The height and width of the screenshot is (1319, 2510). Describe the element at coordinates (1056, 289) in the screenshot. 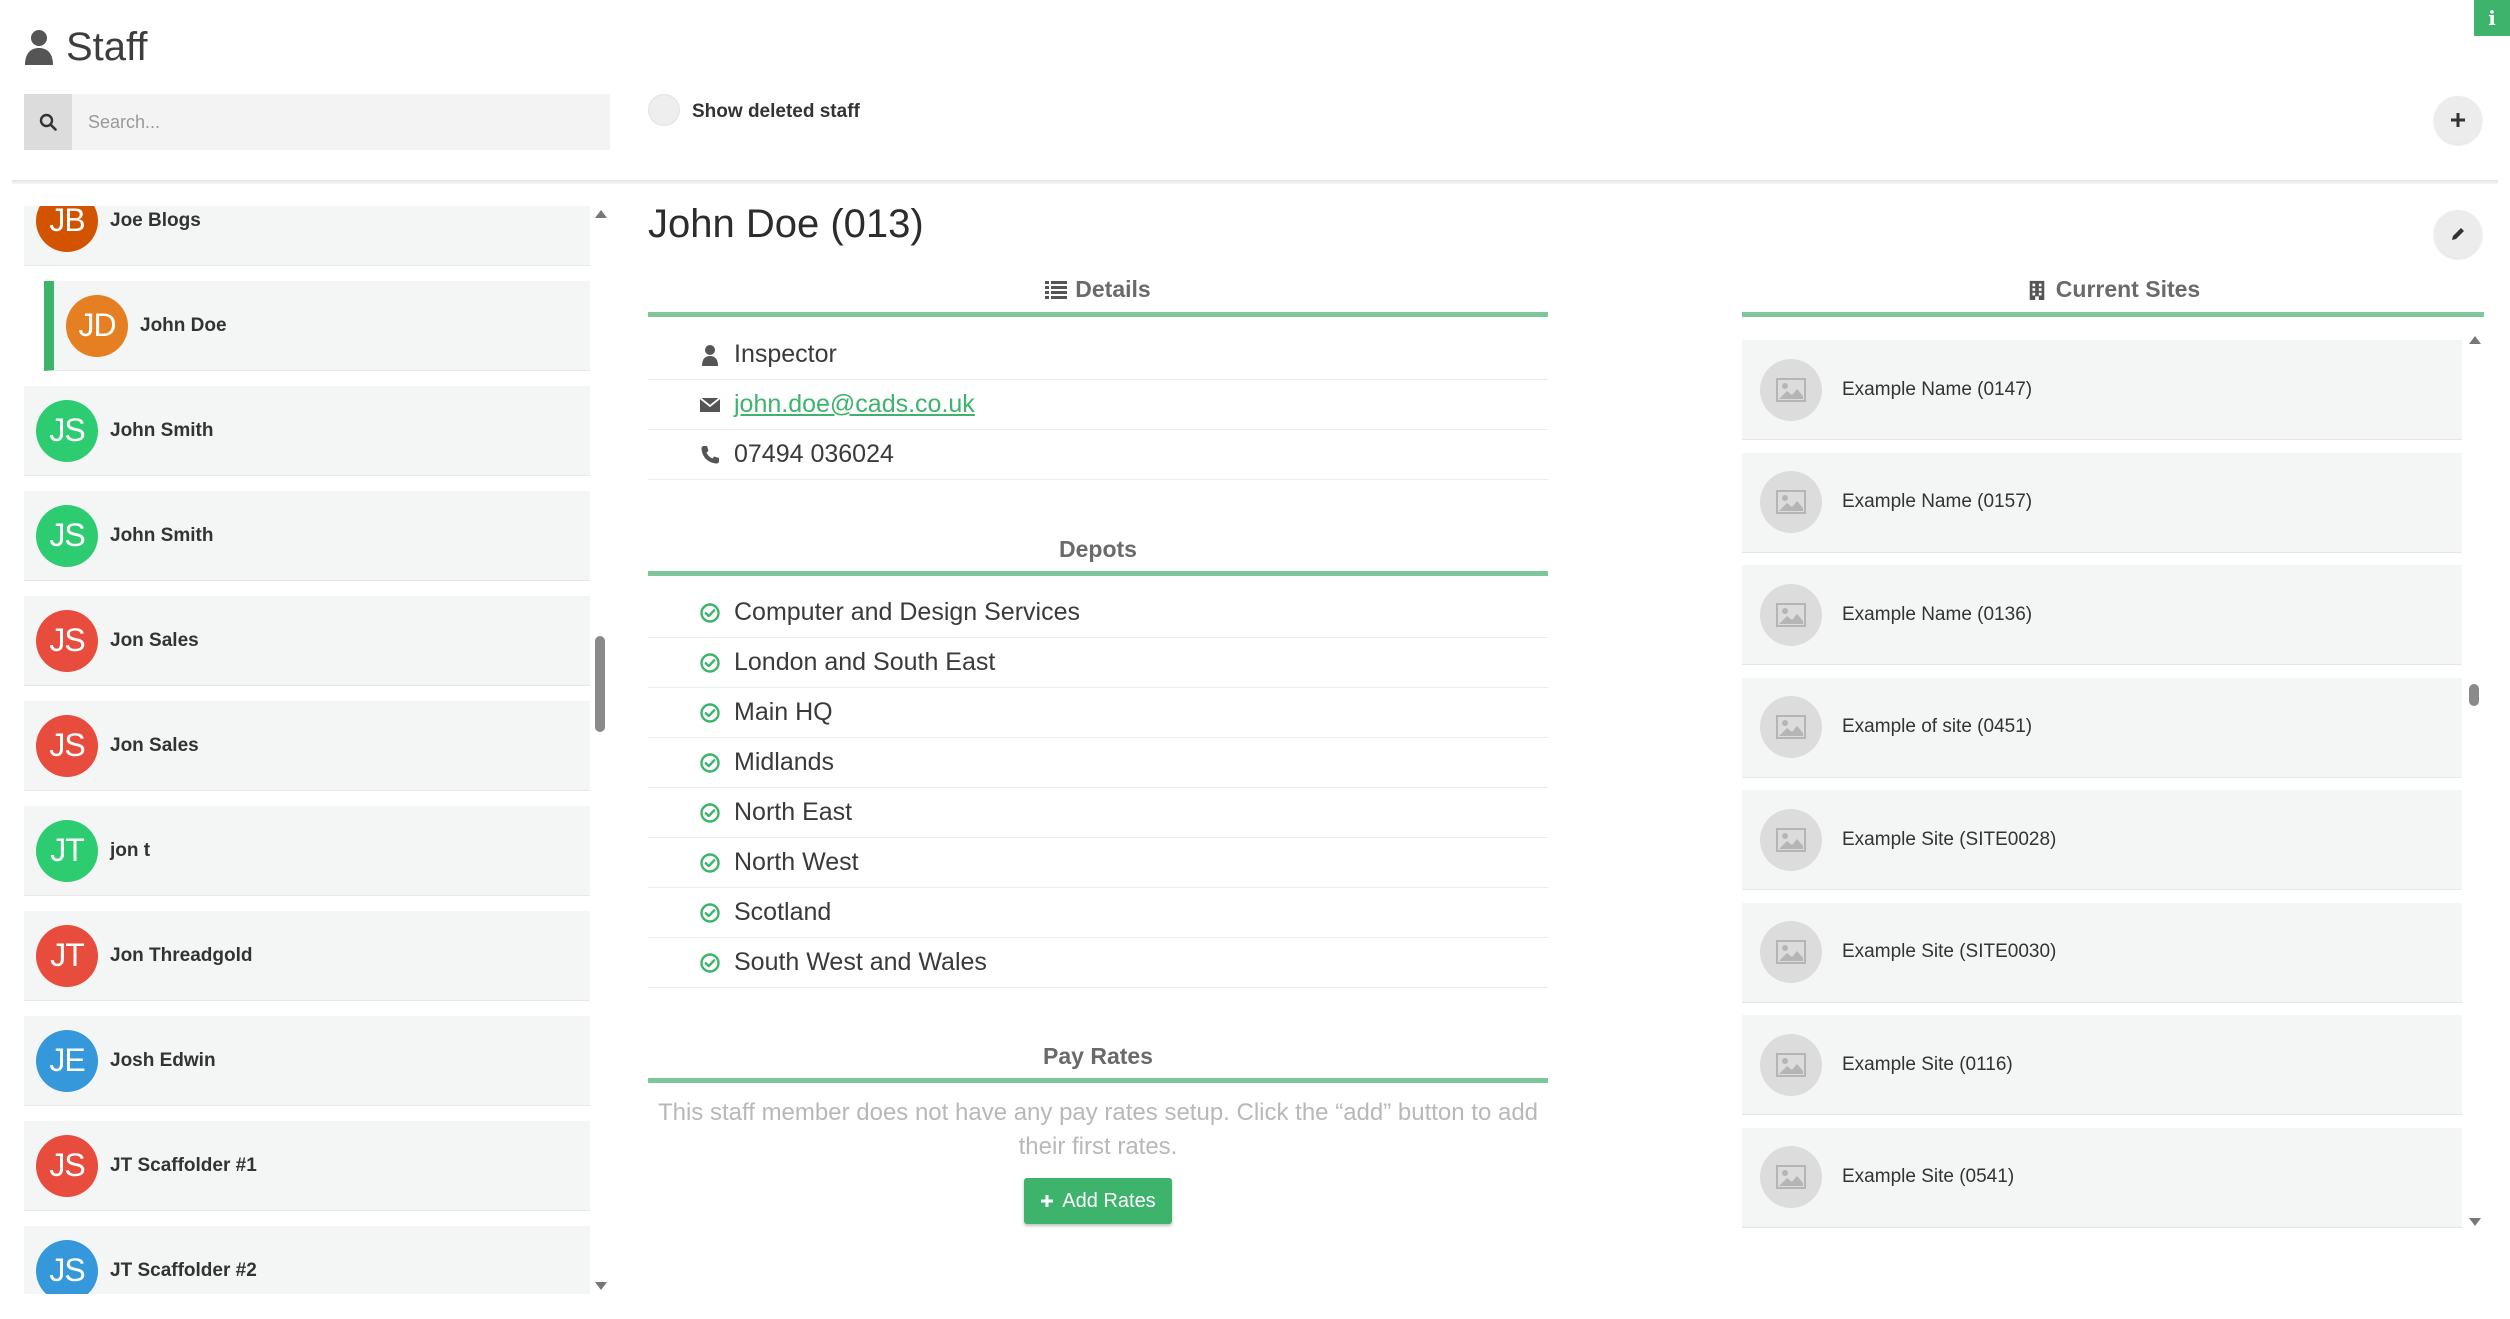

I see `list-icon` at that location.